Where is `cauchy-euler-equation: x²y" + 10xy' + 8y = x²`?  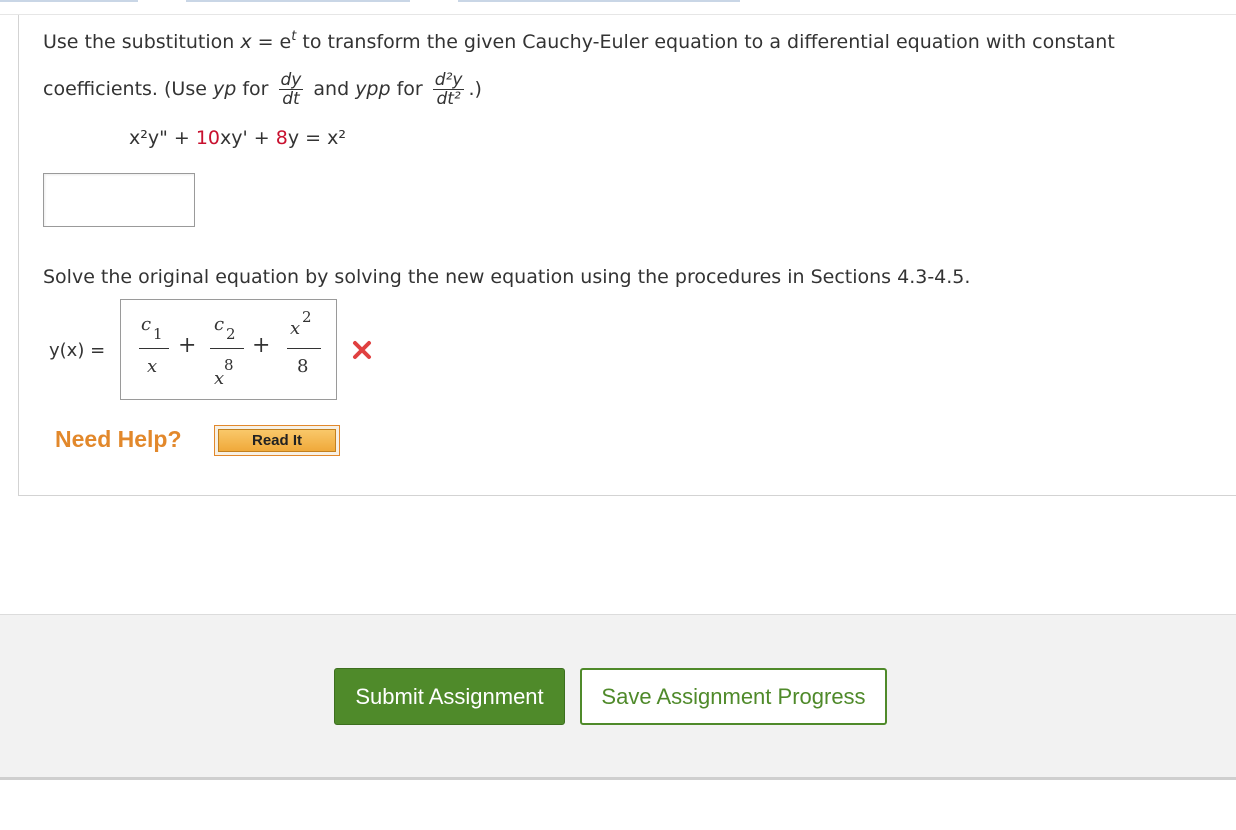 cauchy-euler-equation: x²y" + 10xy' + 8y = x² is located at coordinates (237, 138).